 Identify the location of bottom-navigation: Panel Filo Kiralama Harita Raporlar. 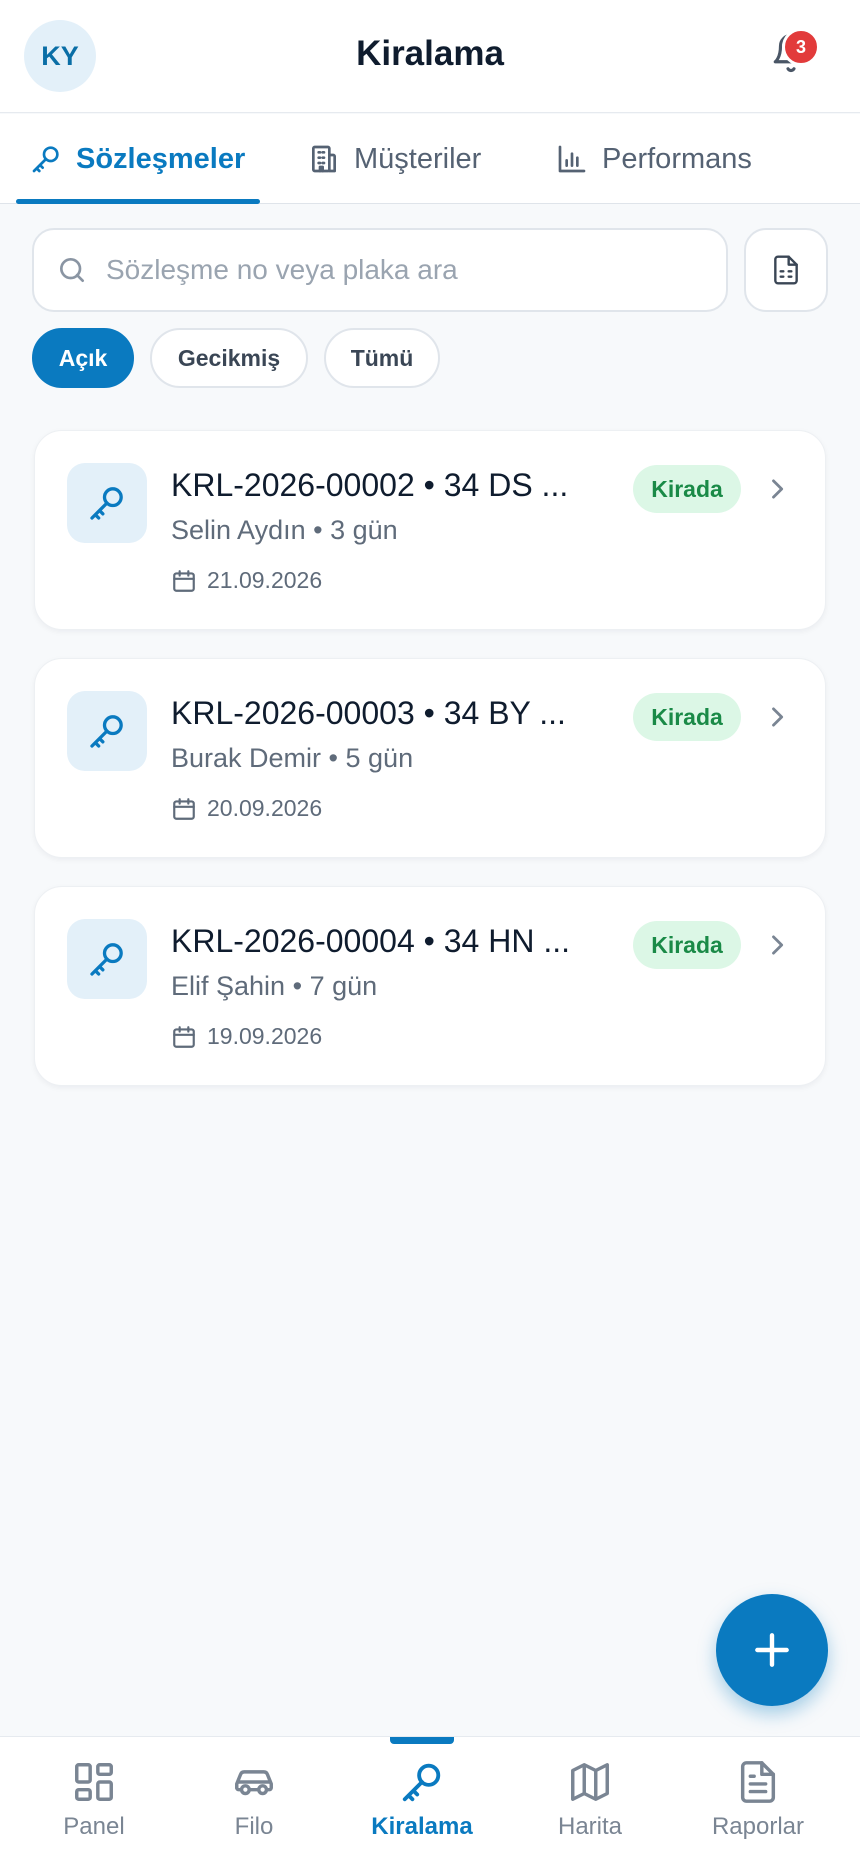
(430, 1800).